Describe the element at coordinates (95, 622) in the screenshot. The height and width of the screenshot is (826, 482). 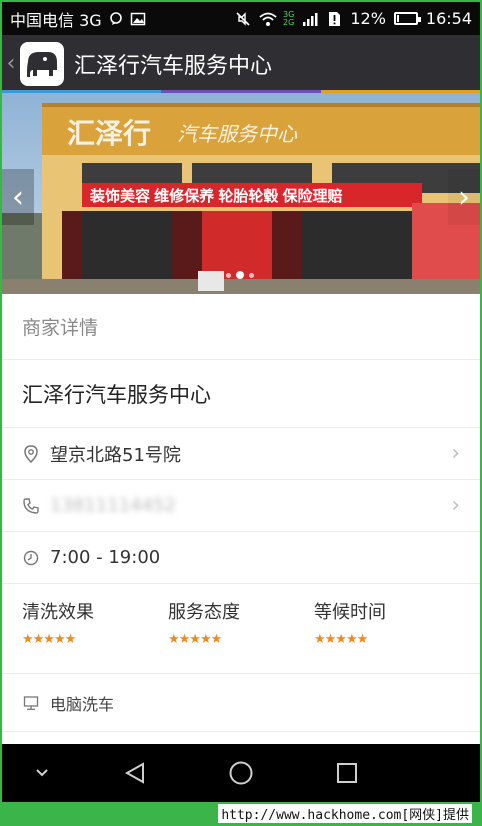
I see `rating-item: 清洗效果 ★★★★★` at that location.